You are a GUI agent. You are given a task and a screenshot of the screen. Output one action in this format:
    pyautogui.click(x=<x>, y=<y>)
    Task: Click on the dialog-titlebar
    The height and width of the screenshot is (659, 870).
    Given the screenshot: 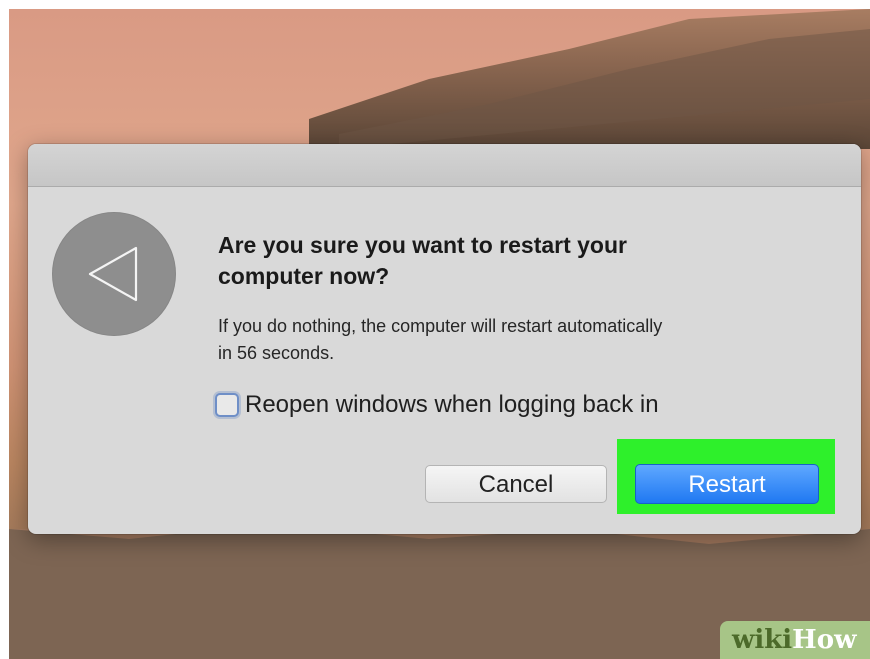 What is the action you would take?
    pyautogui.click(x=444, y=165)
    